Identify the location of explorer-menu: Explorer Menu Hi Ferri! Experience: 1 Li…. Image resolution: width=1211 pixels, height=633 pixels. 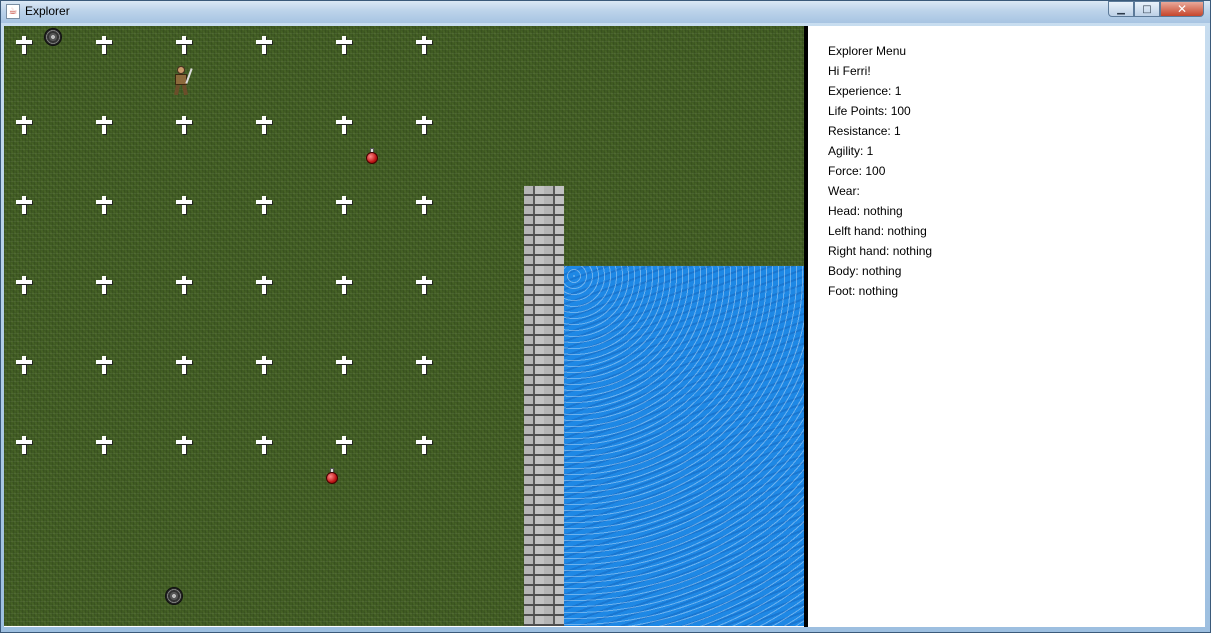
(880, 174).